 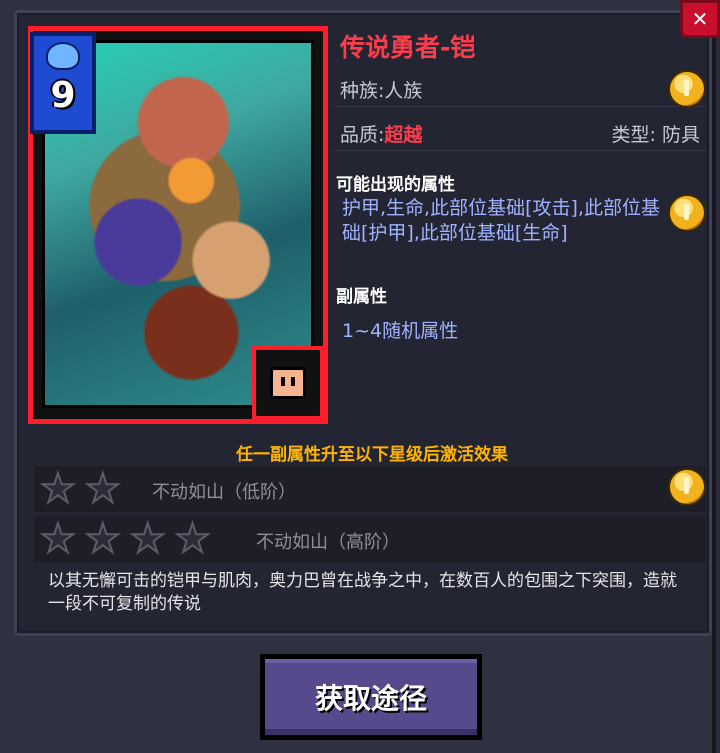 What do you see at coordinates (80, 489) in the screenshot?
I see `star-rating: ★ ★` at bounding box center [80, 489].